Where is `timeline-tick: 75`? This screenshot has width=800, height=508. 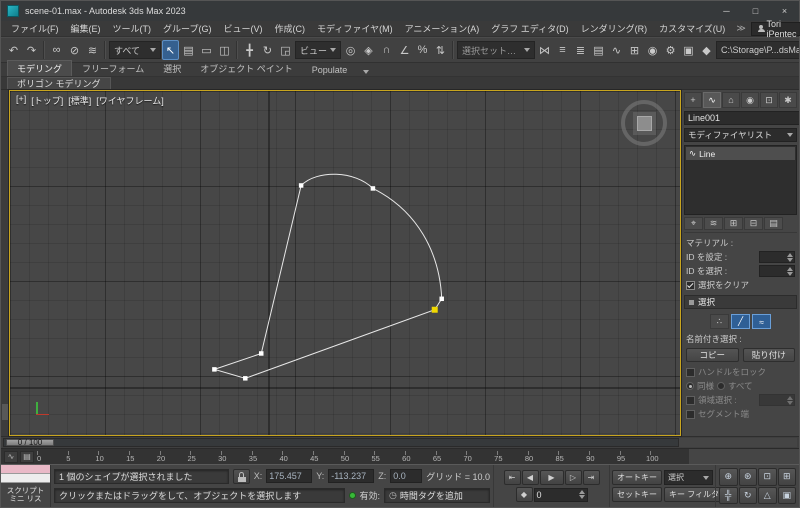 timeline-tick: 75 is located at coordinates (511, 456).